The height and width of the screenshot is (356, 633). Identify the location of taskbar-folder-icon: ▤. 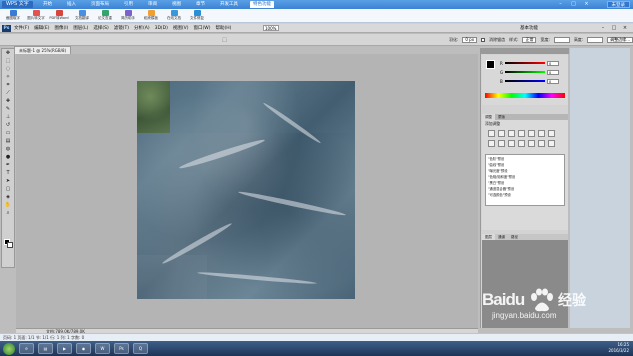
(45, 348).